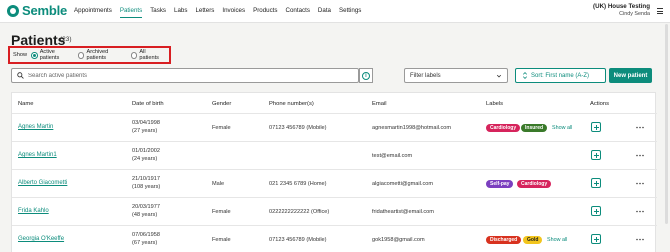  What do you see at coordinates (146, 235) in the screenshot?
I see `dob-date: 07/06/1958` at bounding box center [146, 235].